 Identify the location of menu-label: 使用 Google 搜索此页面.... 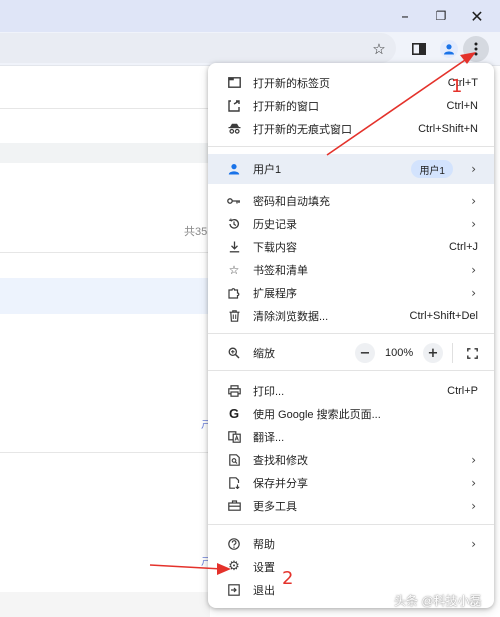
(317, 414).